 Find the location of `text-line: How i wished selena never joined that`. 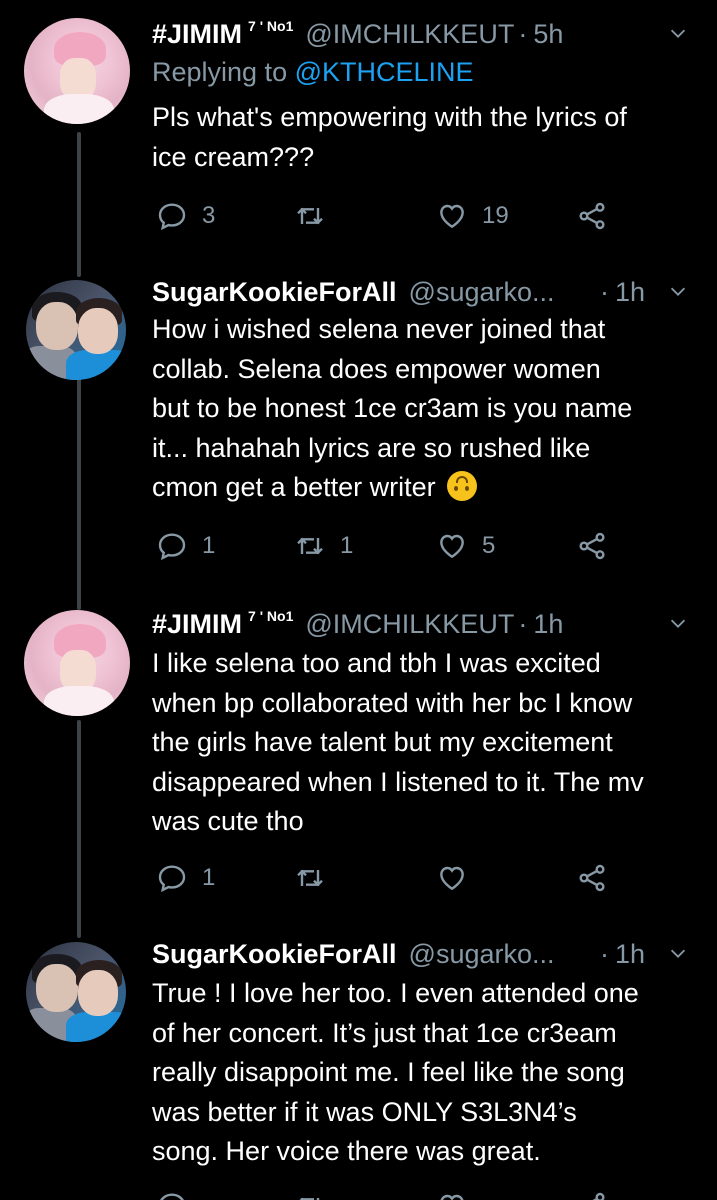

text-line: How i wished selena never joined that is located at coordinates (379, 329).